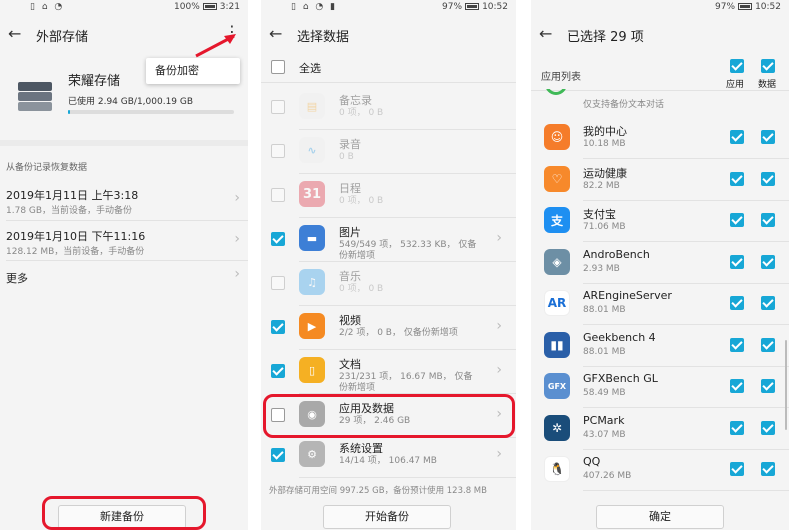  Describe the element at coordinates (601, 269) in the screenshot. I see `app-size: 2.93 MB` at that location.